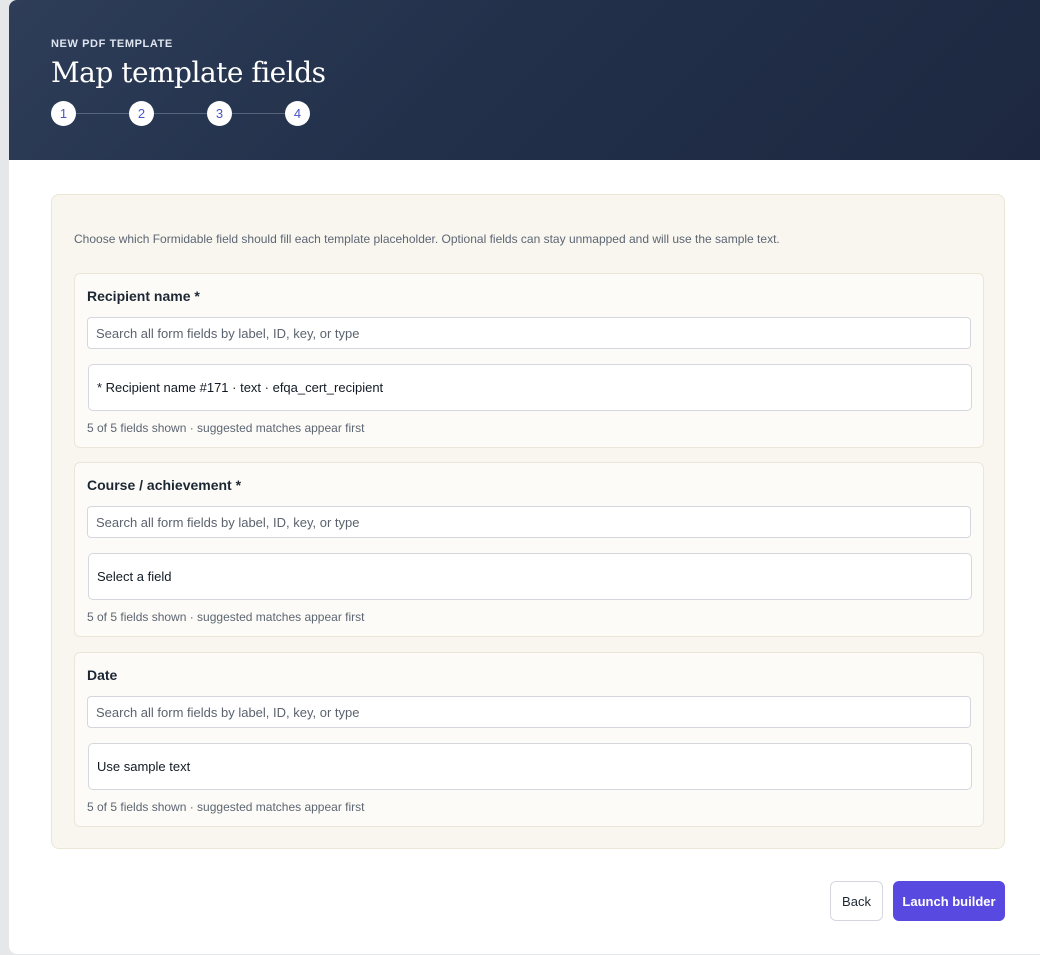 The height and width of the screenshot is (955, 1040). I want to click on field-select: Use sample text, so click(530, 766).